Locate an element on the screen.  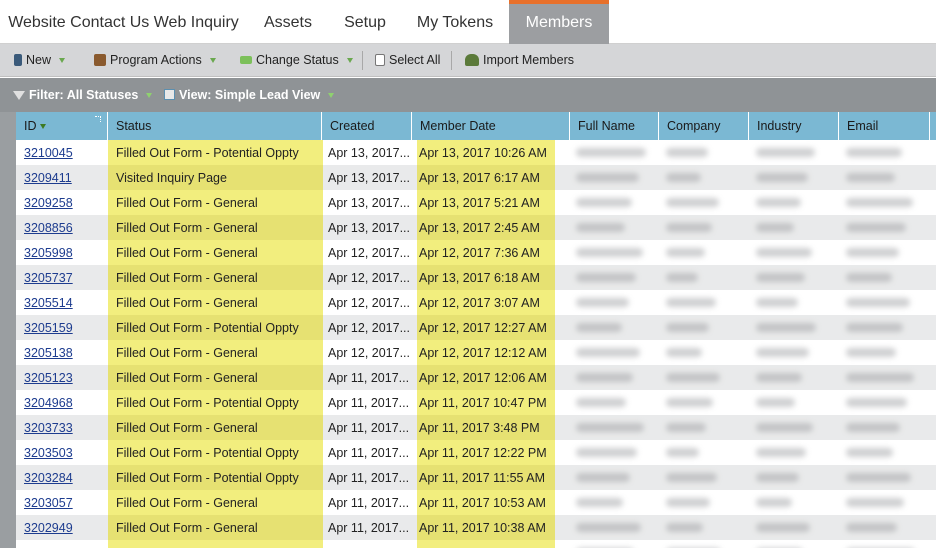
member-id-link: 3205514 is located at coordinates (48, 303).